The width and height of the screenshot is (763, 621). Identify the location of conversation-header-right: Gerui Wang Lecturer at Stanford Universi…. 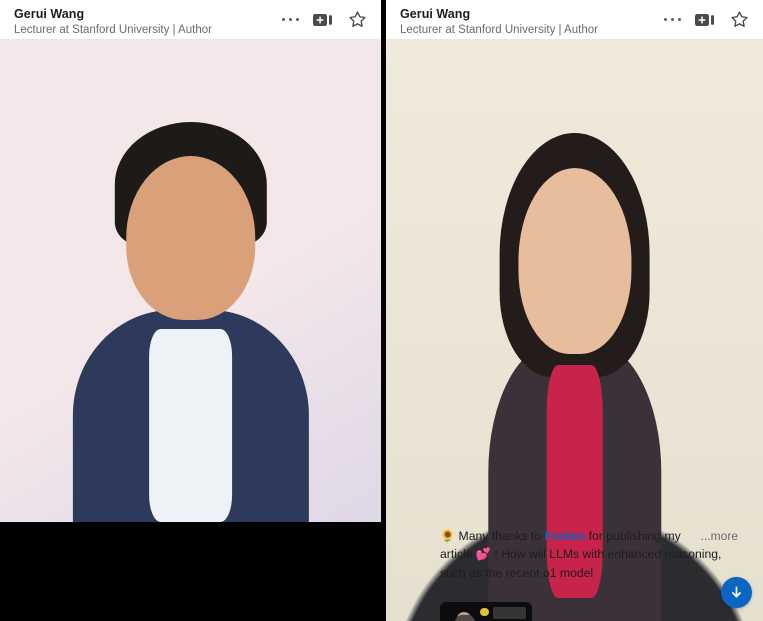
(574, 20).